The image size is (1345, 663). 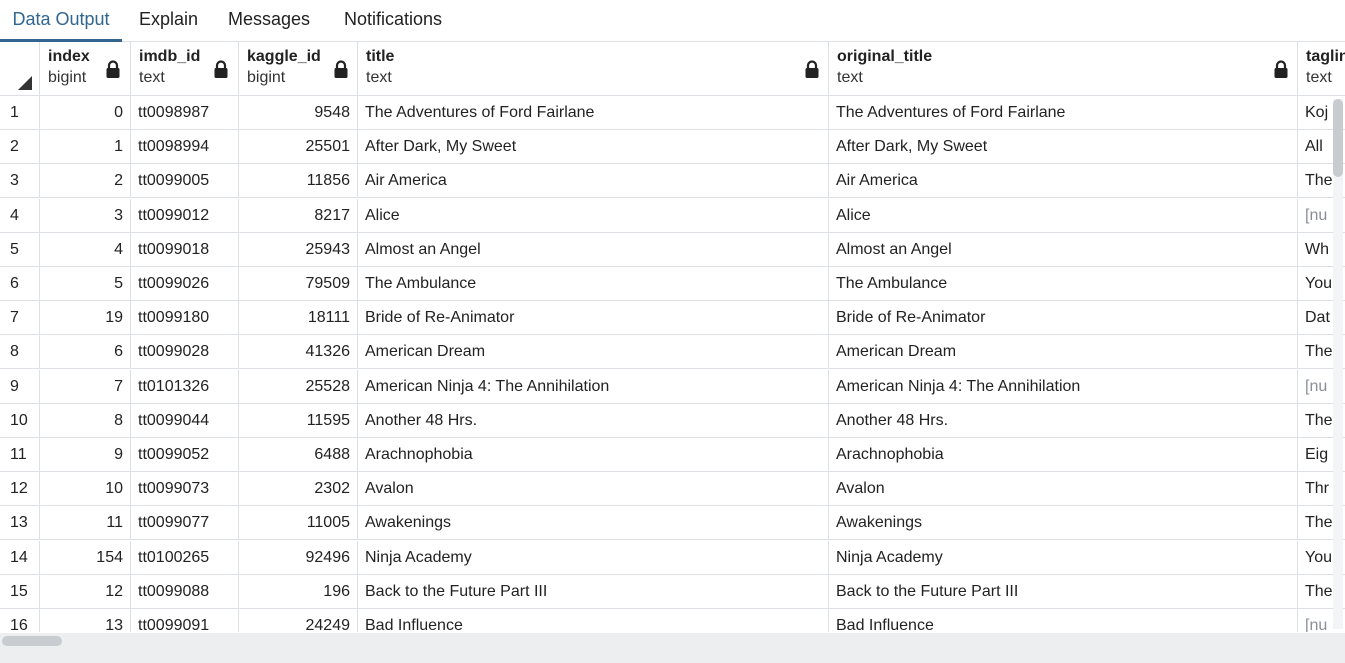 What do you see at coordinates (20, 68) in the screenshot?
I see `select-all-corner` at bounding box center [20, 68].